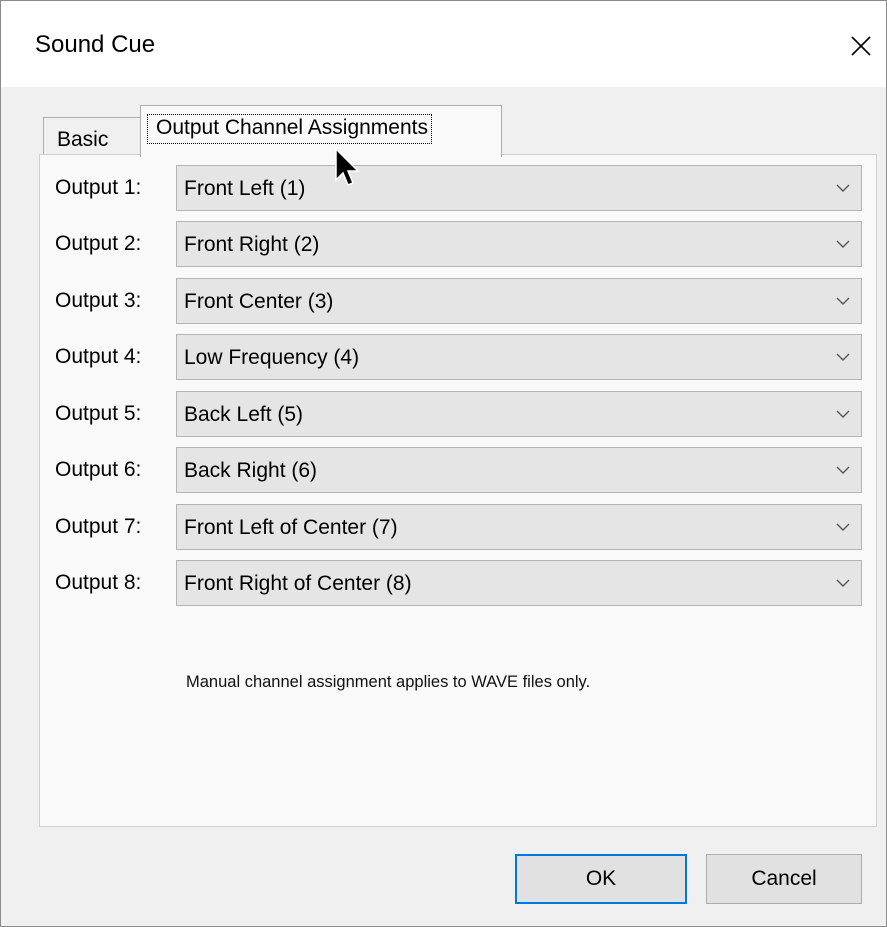 The height and width of the screenshot is (927, 887). What do you see at coordinates (245, 188) in the screenshot?
I see `output-1-value: Front Left (1)` at bounding box center [245, 188].